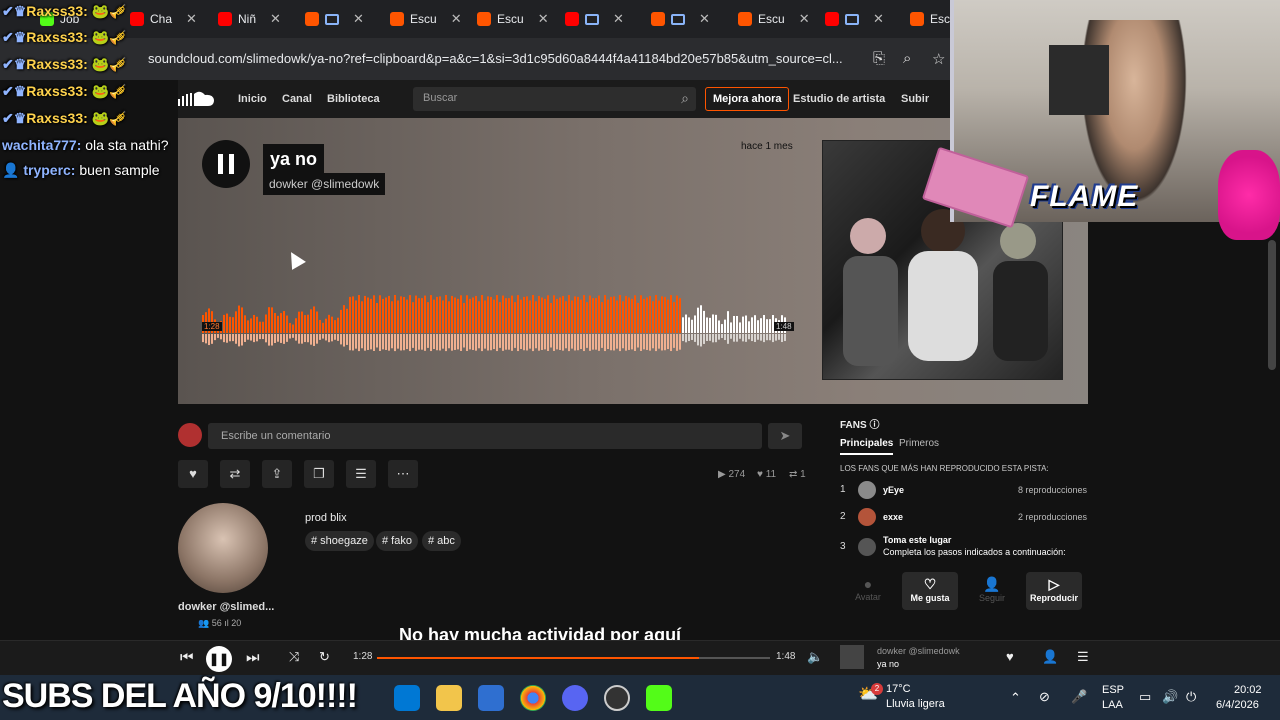 Image resolution: width=1280 pixels, height=720 pixels. Describe the element at coordinates (554, 99) in the screenshot. I see `search-input: Buscar ⌕` at that location.